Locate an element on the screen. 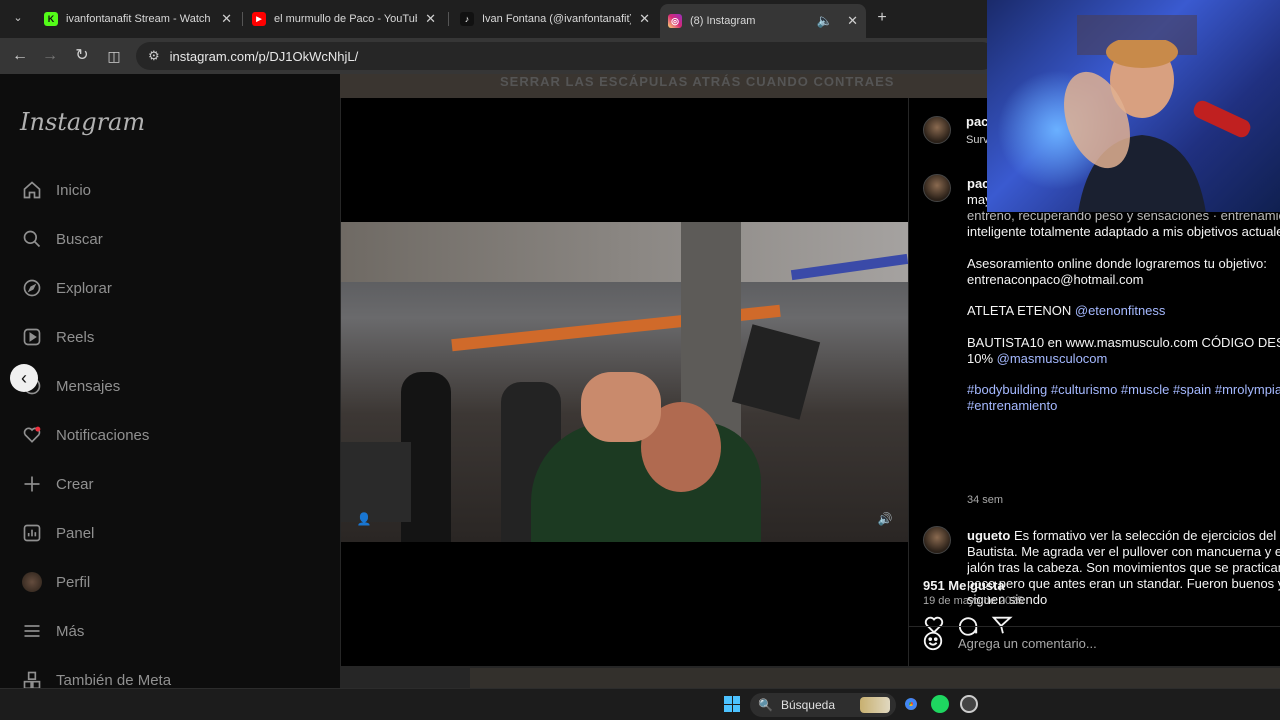 This screenshot has width=1280, height=720. mention-link: @masmusculocom is located at coordinates (1052, 358).